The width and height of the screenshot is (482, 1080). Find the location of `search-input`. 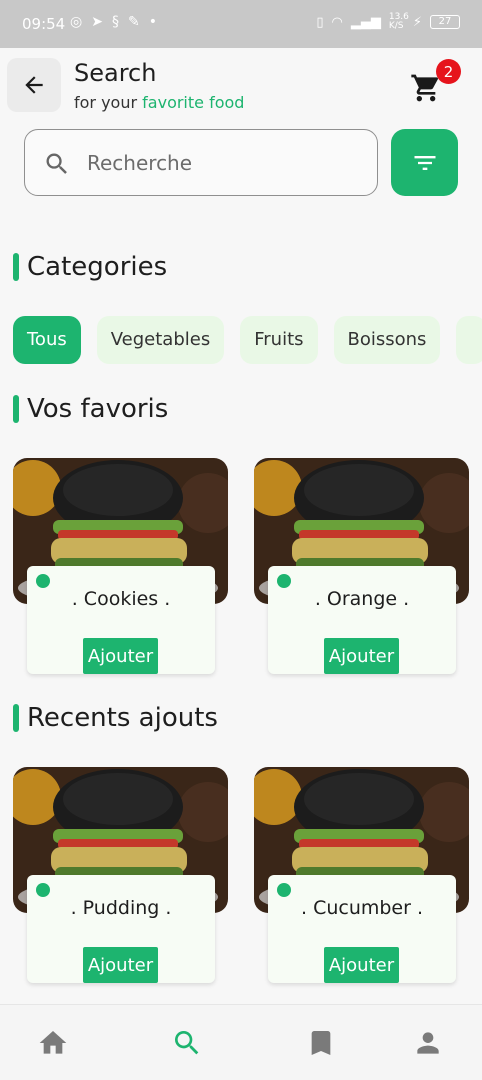

search-input is located at coordinates (222, 163).